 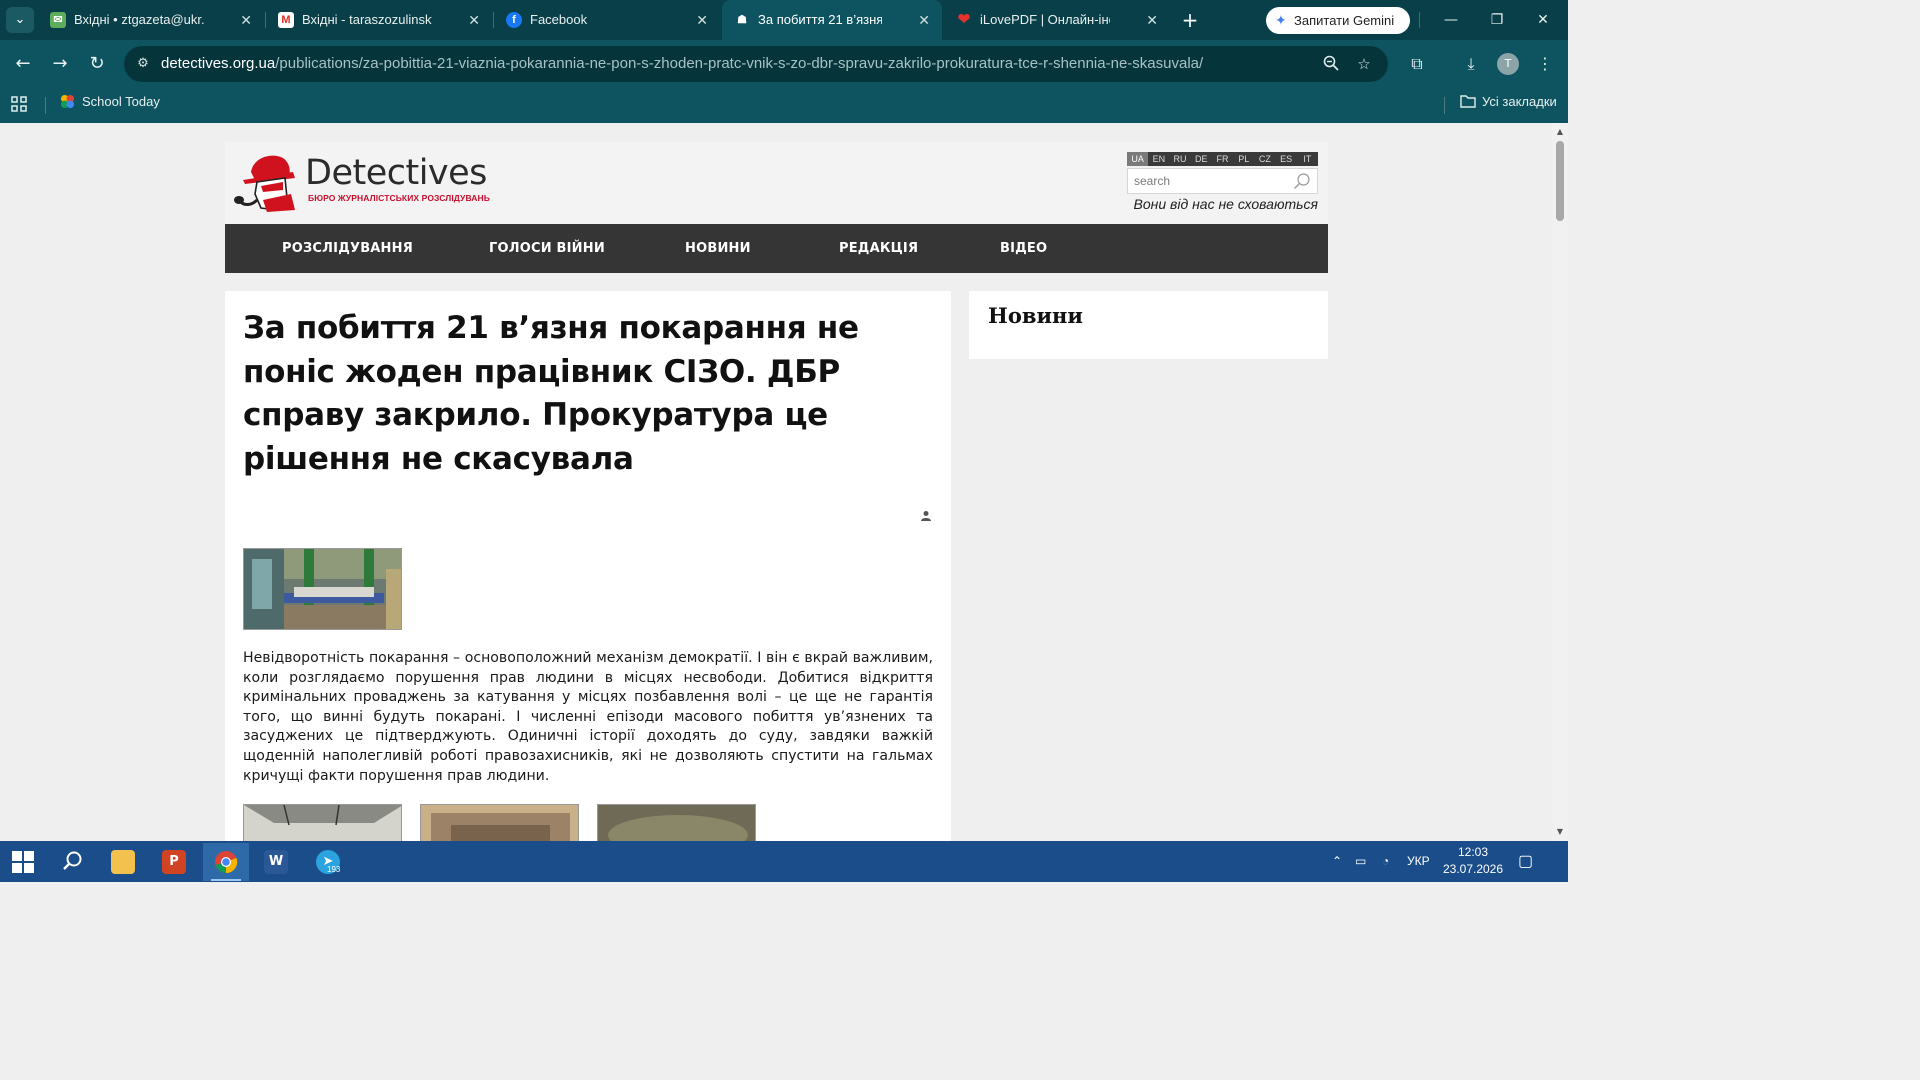 I want to click on zoom-icon, so click(x=1331, y=64).